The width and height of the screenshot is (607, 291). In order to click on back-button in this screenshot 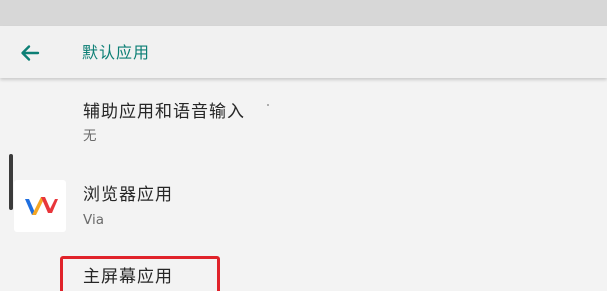, I will do `click(30, 53)`.